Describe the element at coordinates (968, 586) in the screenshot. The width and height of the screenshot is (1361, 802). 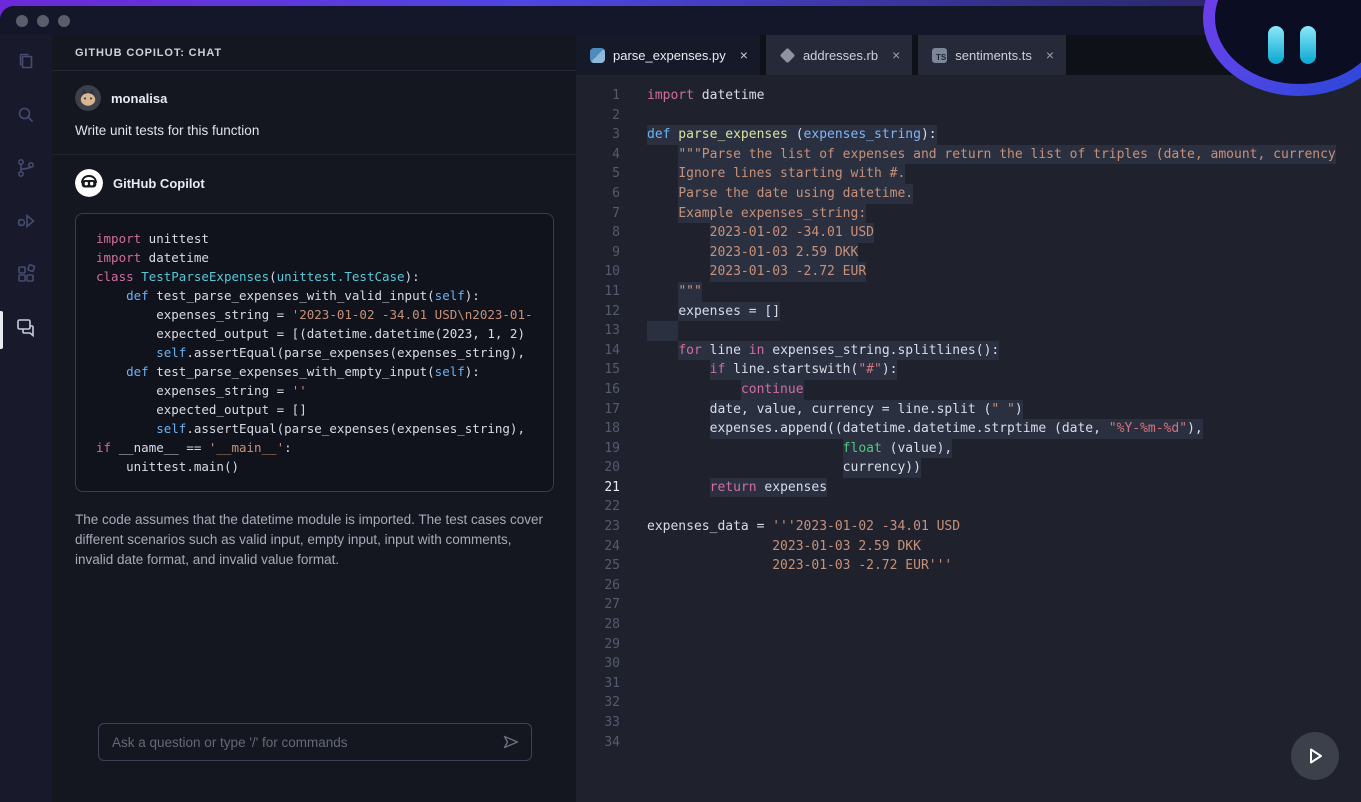
I see `code-line: 26` at that location.